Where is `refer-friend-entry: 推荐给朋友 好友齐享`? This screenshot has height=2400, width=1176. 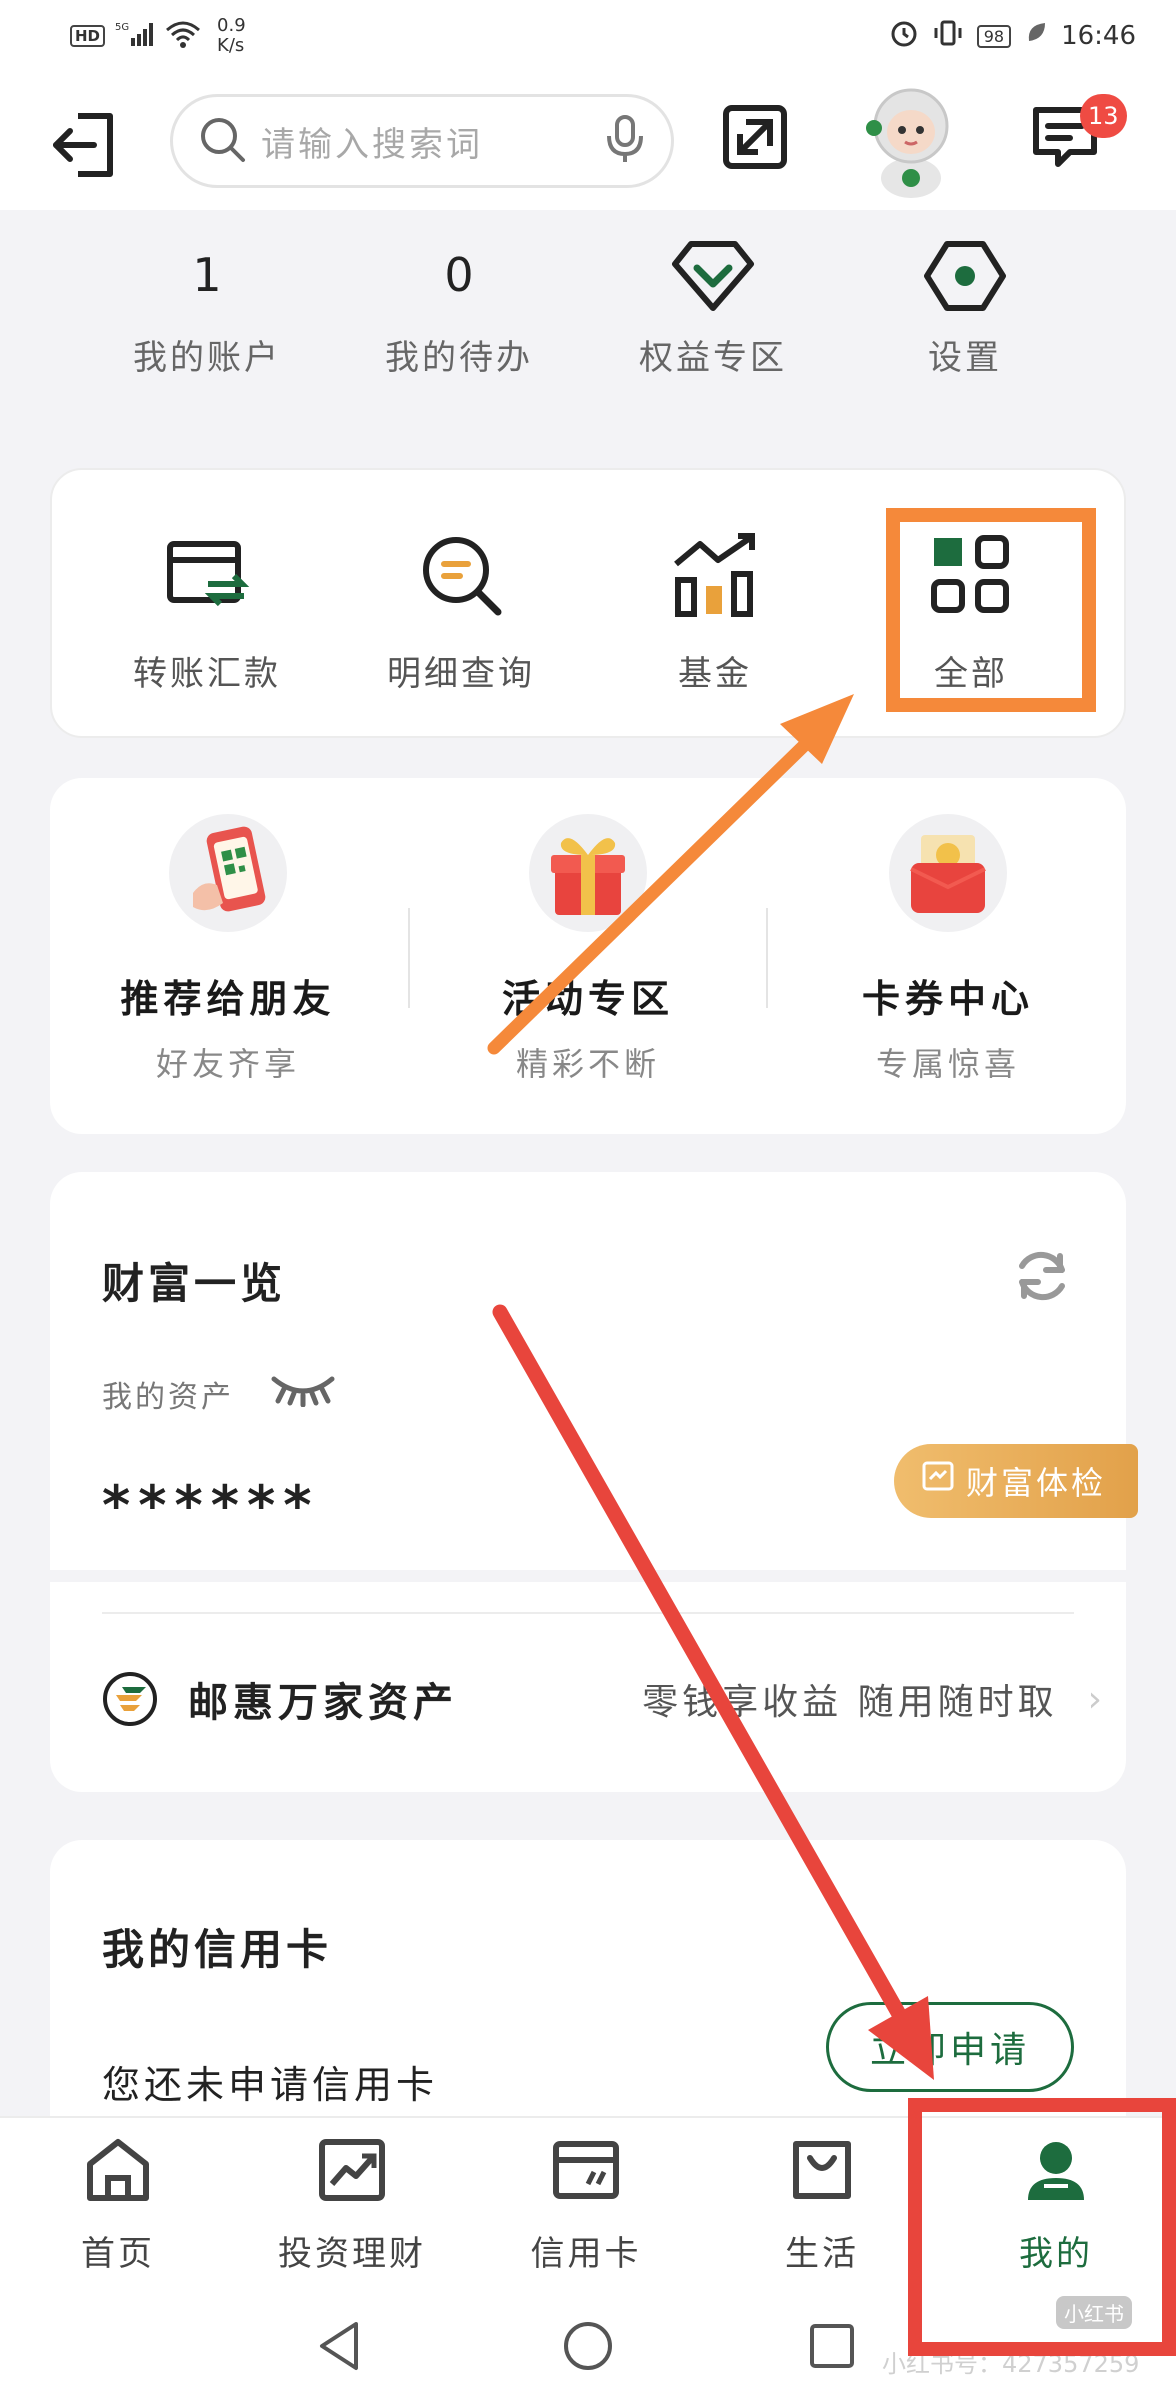 refer-friend-entry: 推荐给朋友 好友齐享 is located at coordinates (228, 949).